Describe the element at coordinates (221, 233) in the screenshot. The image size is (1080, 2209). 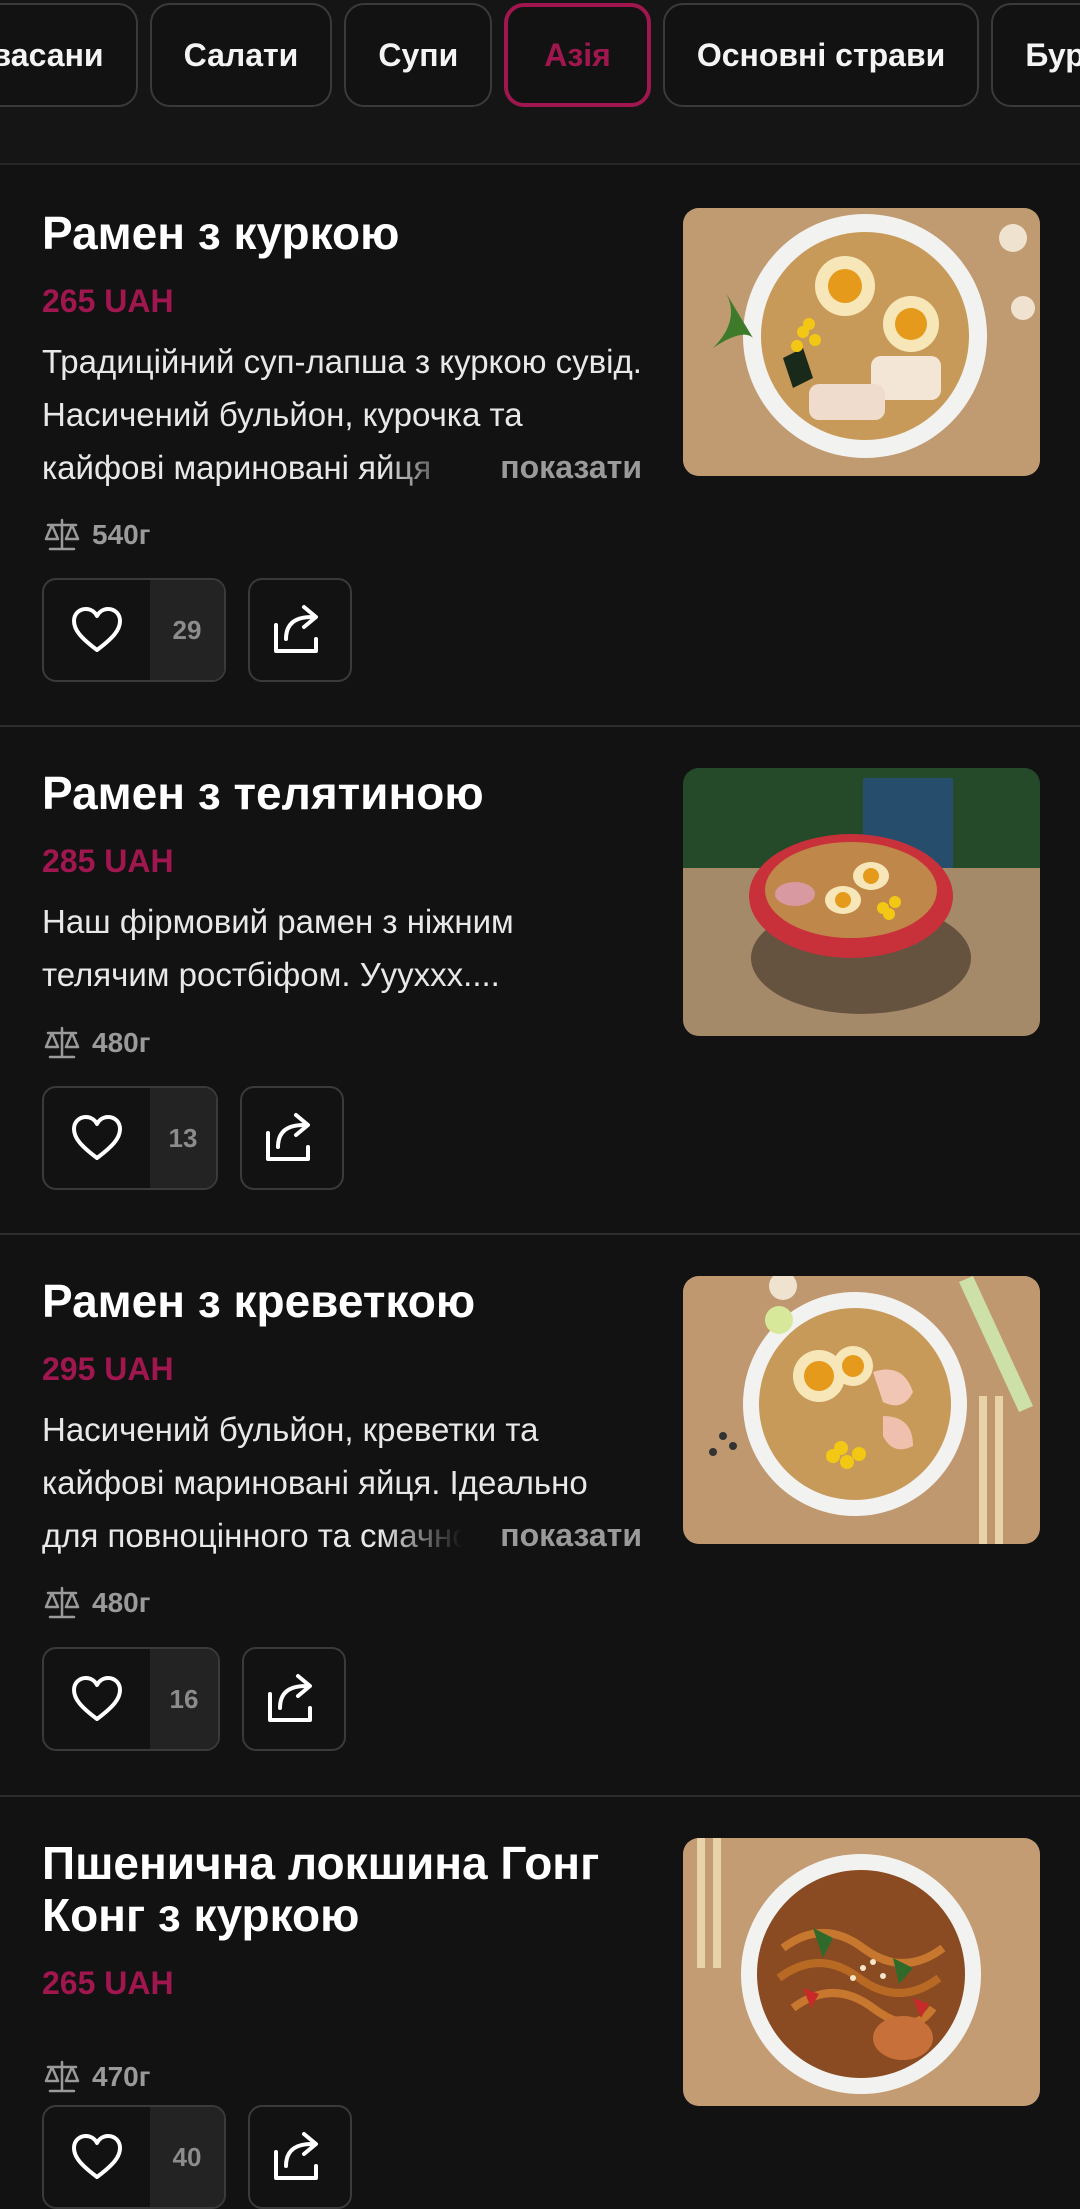
I see `item-title: Рамен з куркою` at that location.